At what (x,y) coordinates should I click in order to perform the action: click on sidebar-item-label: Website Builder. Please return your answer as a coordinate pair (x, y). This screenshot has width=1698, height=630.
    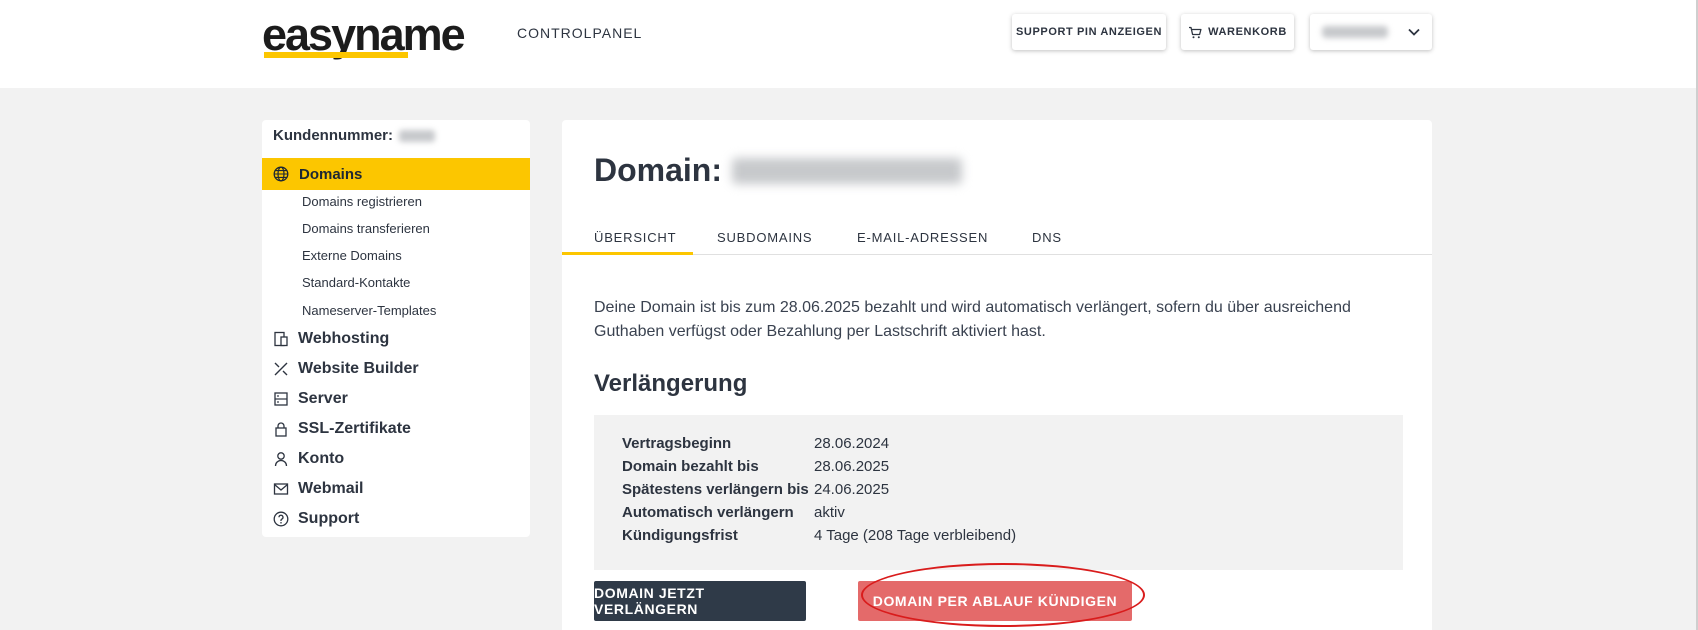
    Looking at the image, I should click on (358, 368).